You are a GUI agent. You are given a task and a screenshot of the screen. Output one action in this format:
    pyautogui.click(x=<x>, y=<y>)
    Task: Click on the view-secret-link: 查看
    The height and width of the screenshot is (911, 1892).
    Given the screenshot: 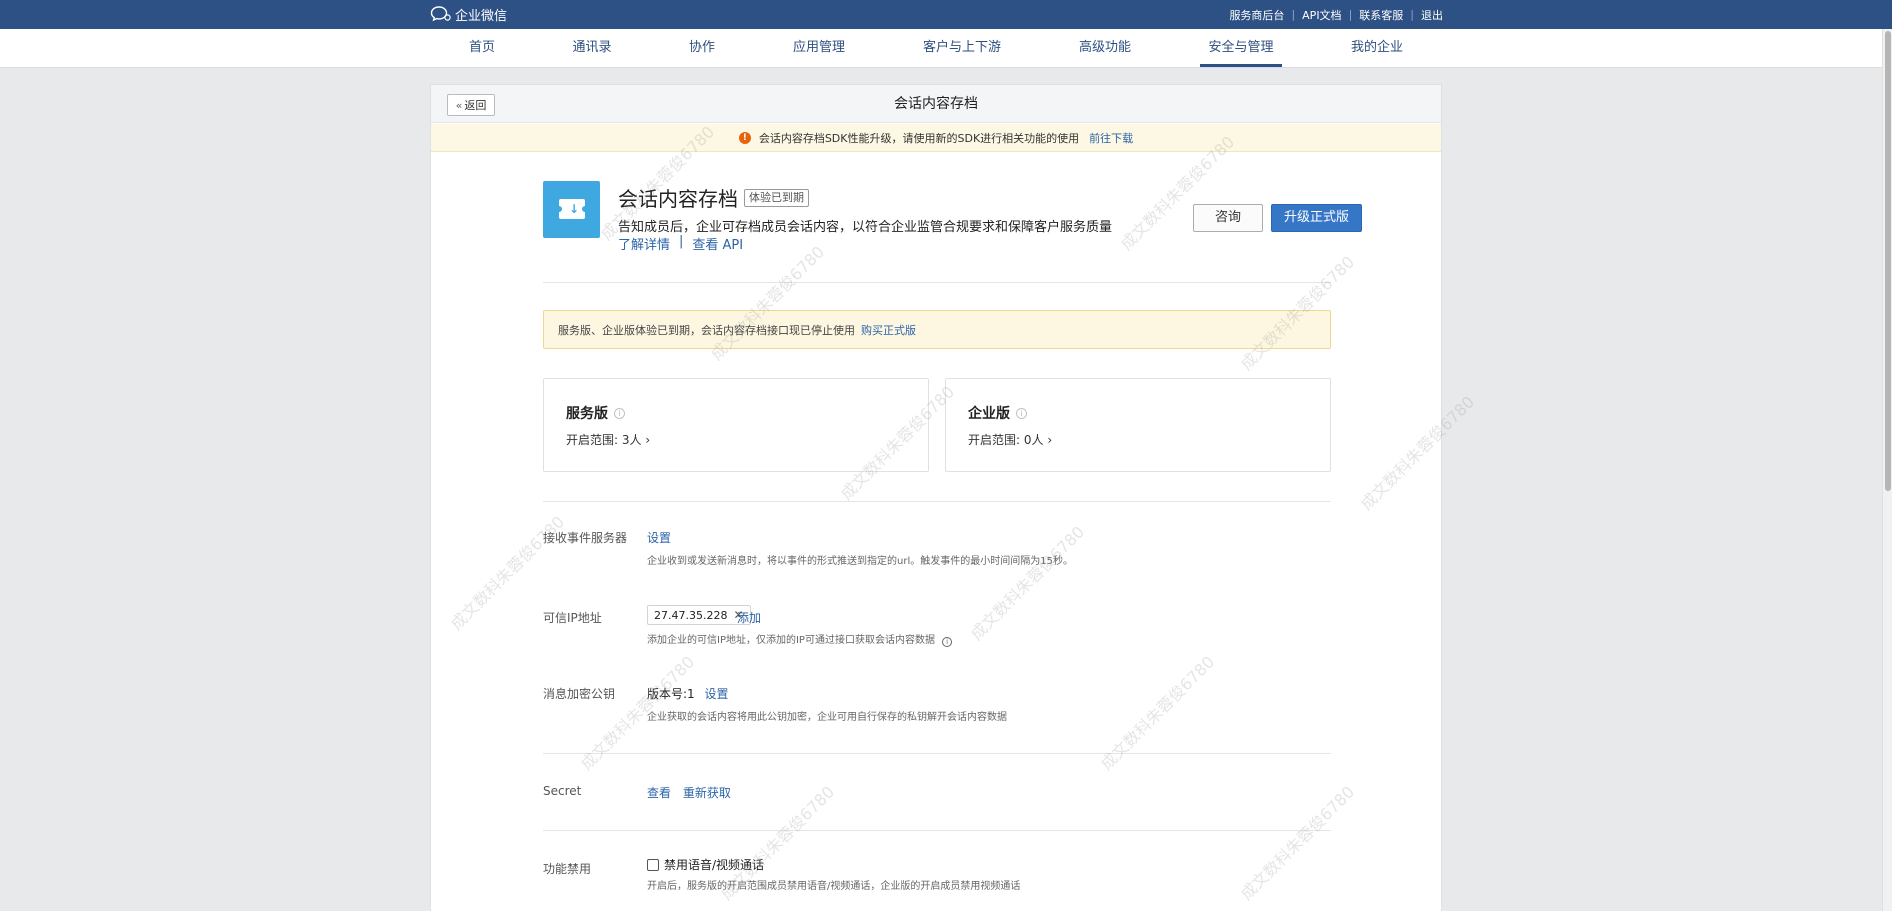 What is the action you would take?
    pyautogui.click(x=659, y=793)
    